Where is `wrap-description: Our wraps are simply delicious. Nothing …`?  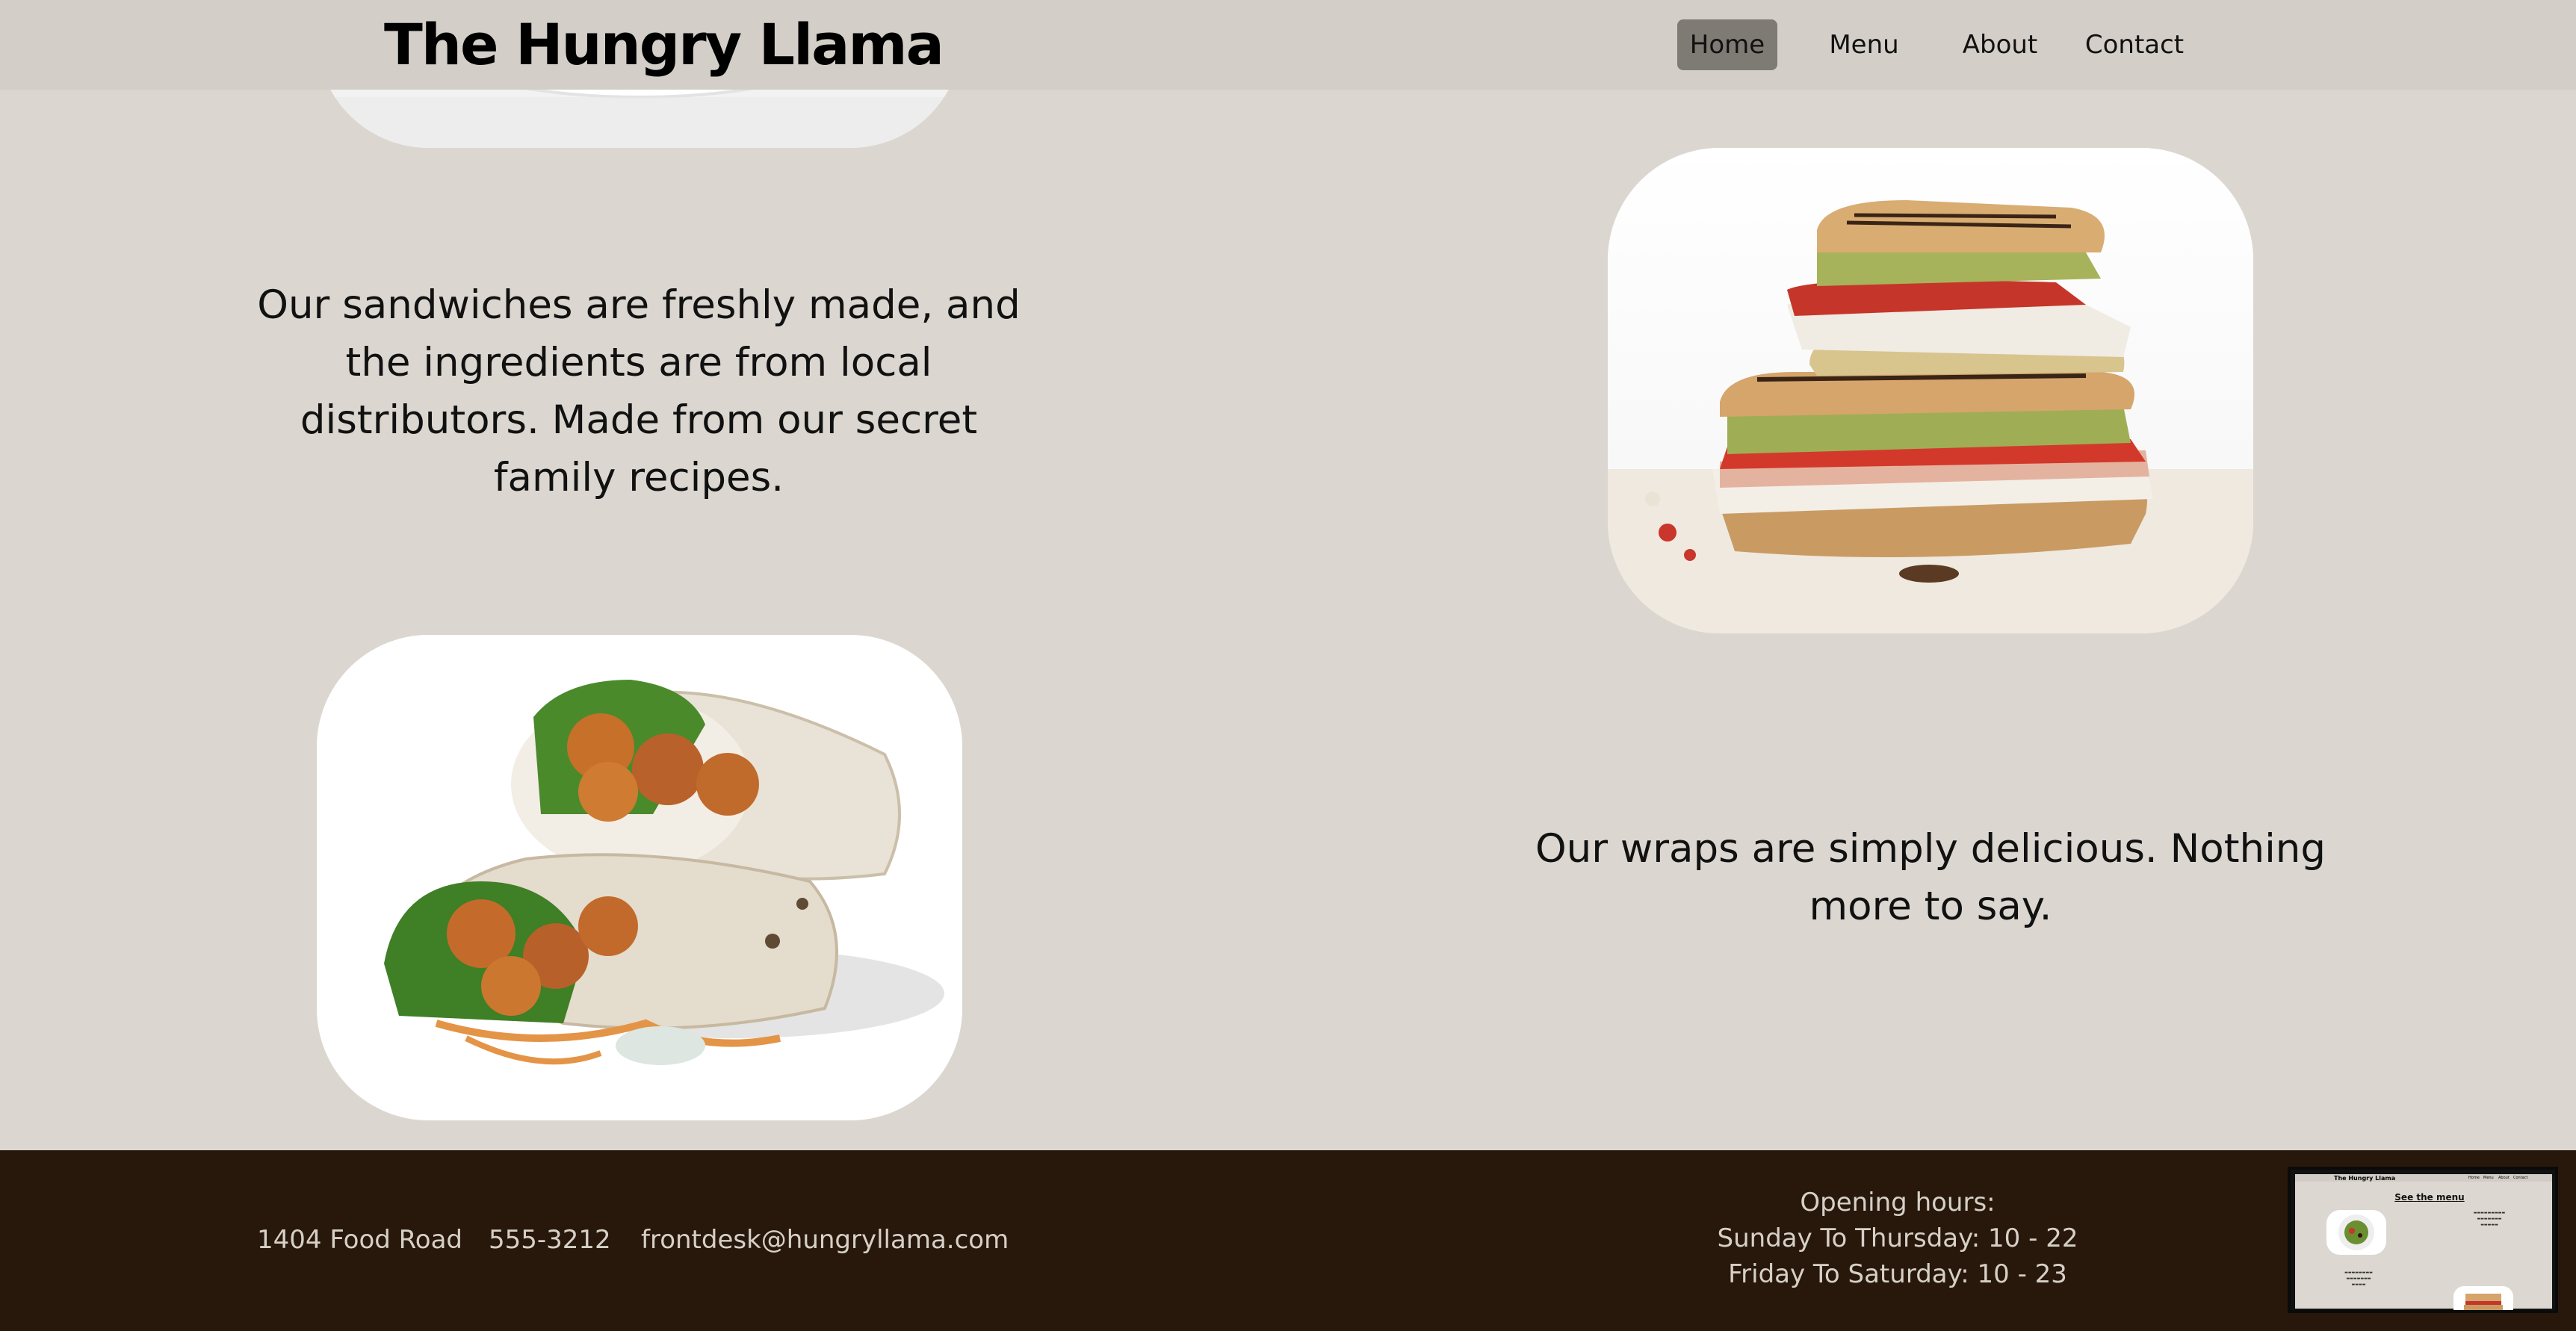
wrap-description: Our wraps are simply delicious. Nothing … is located at coordinates (1930, 877).